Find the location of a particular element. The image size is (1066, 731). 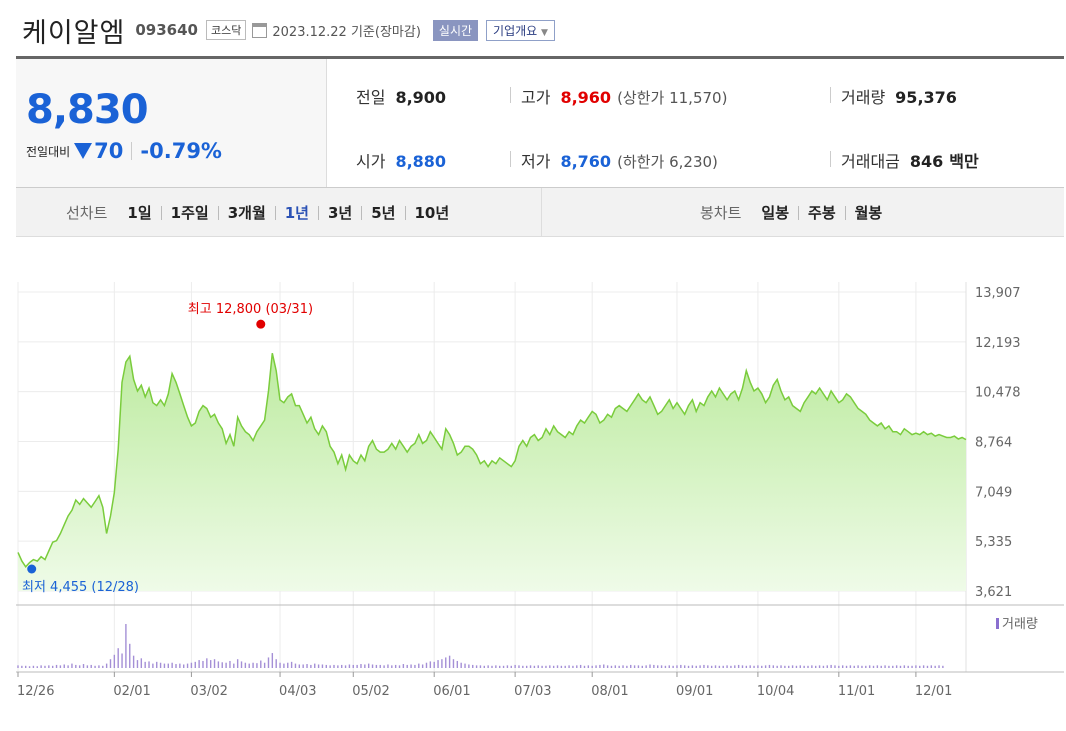

tab-line-period-0: 1일 is located at coordinates (139, 212).